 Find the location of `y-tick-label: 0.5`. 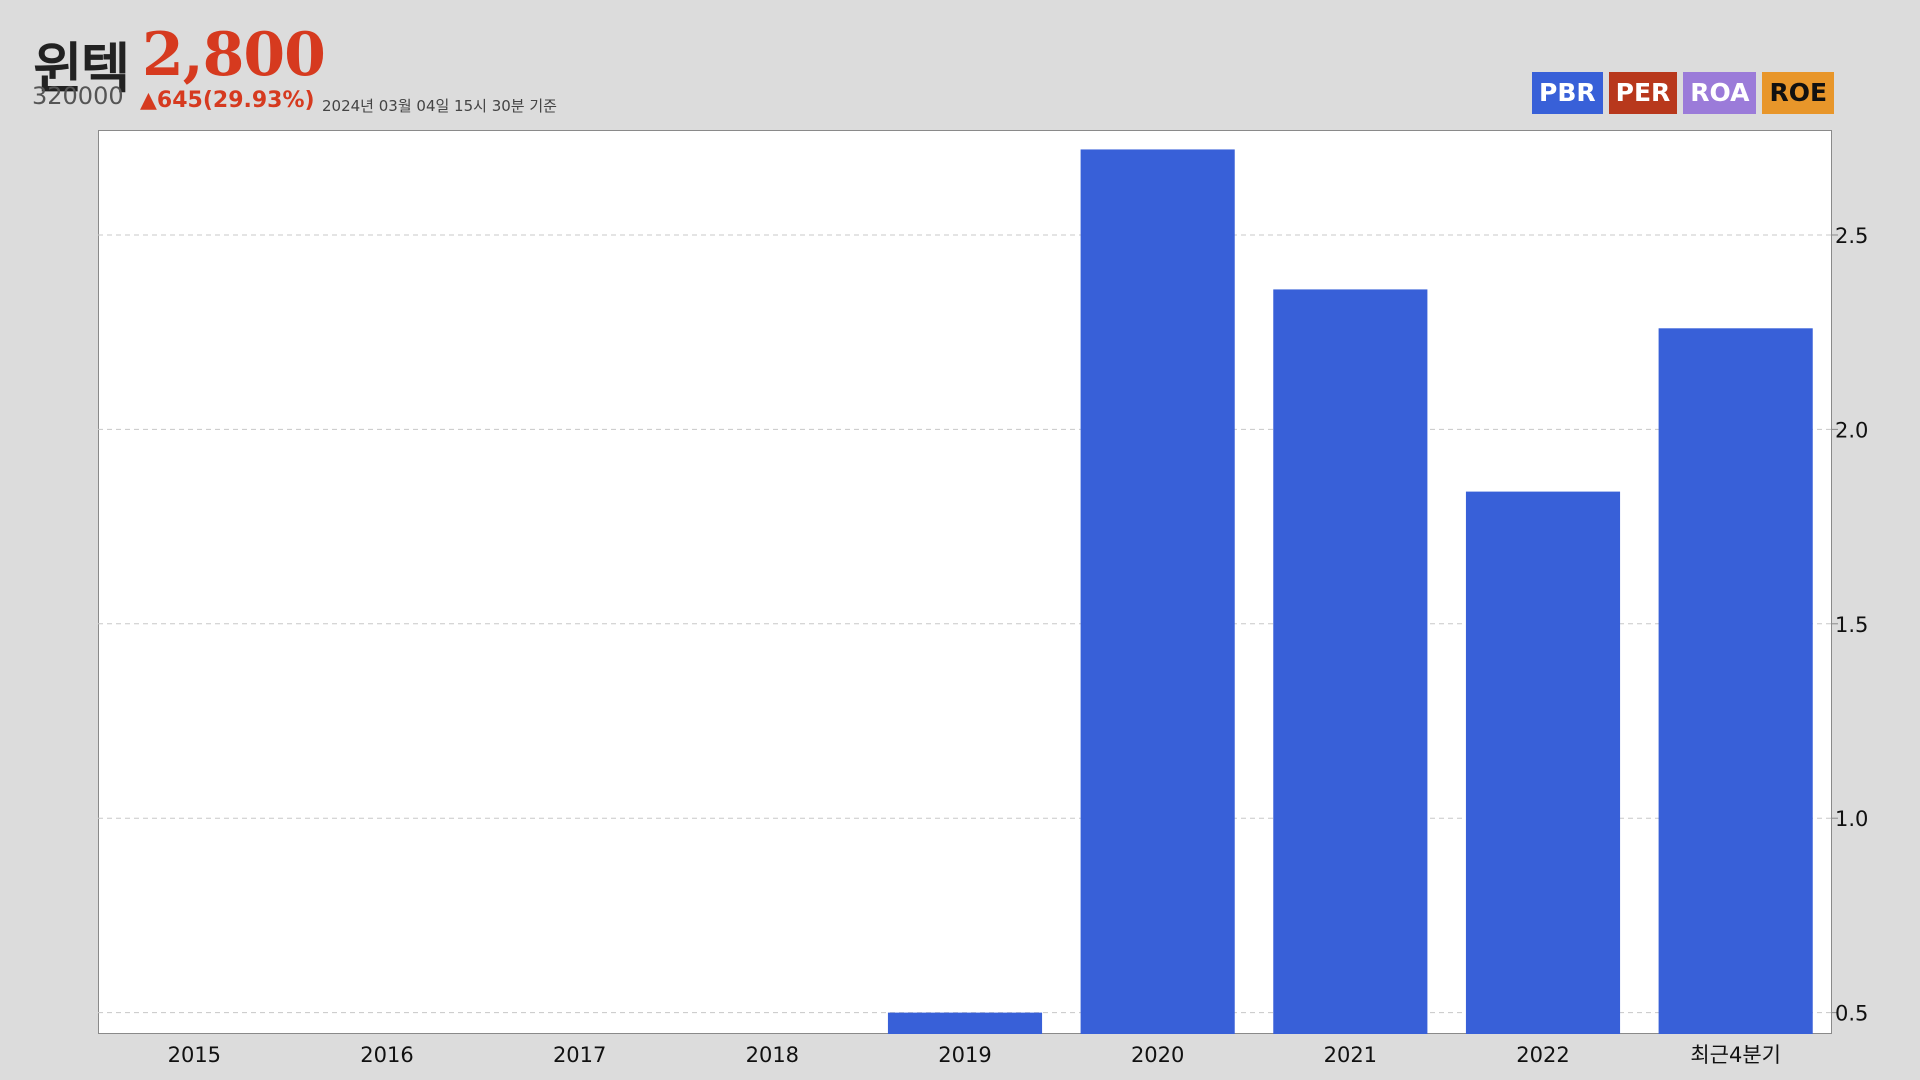

y-tick-label: 0.5 is located at coordinates (1851, 1014).